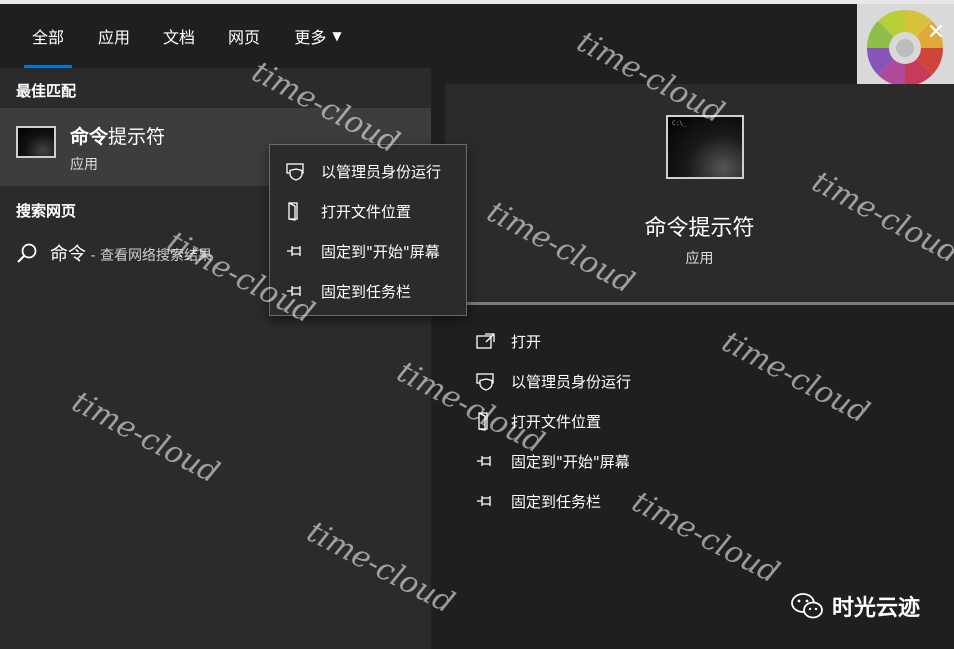  I want to click on best-match-subtitle: 应用, so click(84, 165).